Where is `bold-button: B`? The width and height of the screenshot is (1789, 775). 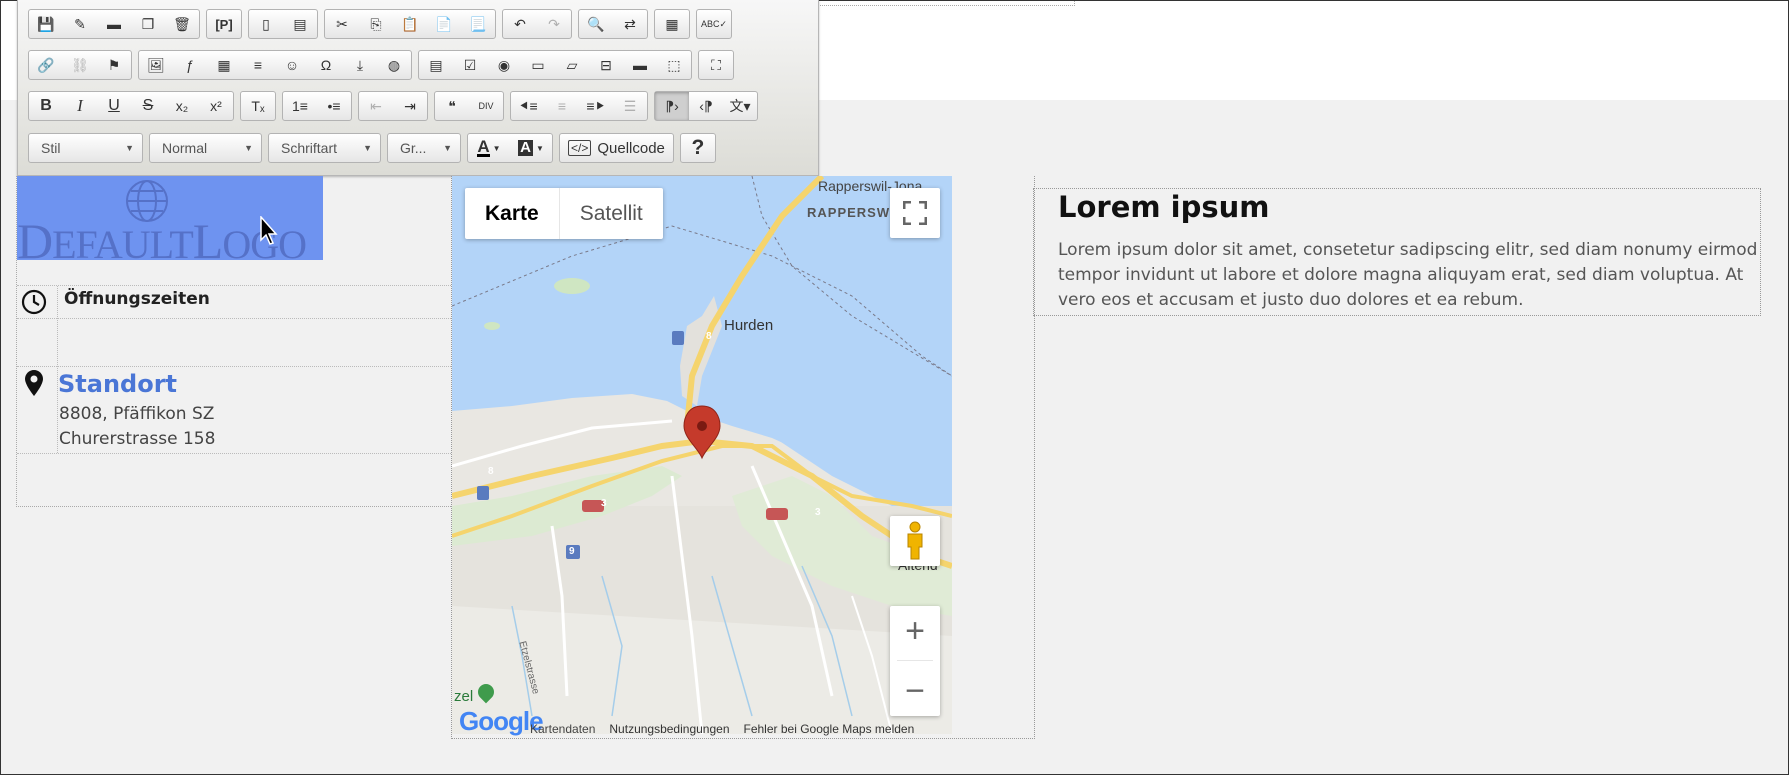
bold-button: B is located at coordinates (46, 106).